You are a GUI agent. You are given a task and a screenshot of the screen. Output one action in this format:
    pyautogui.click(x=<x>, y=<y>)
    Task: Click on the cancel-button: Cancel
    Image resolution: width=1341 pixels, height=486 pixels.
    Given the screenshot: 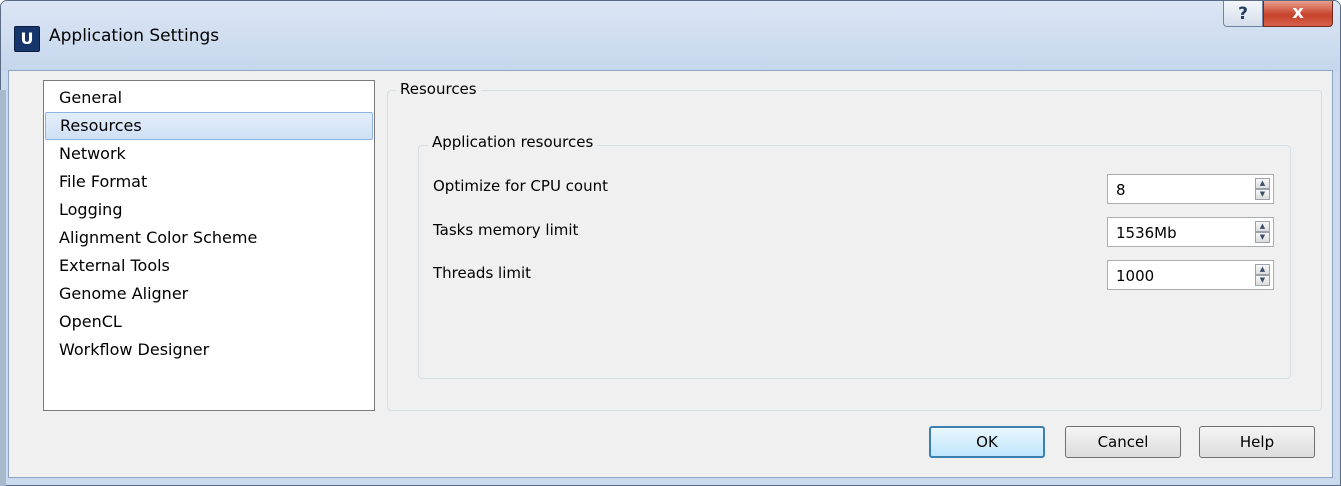 What is the action you would take?
    pyautogui.click(x=1123, y=442)
    